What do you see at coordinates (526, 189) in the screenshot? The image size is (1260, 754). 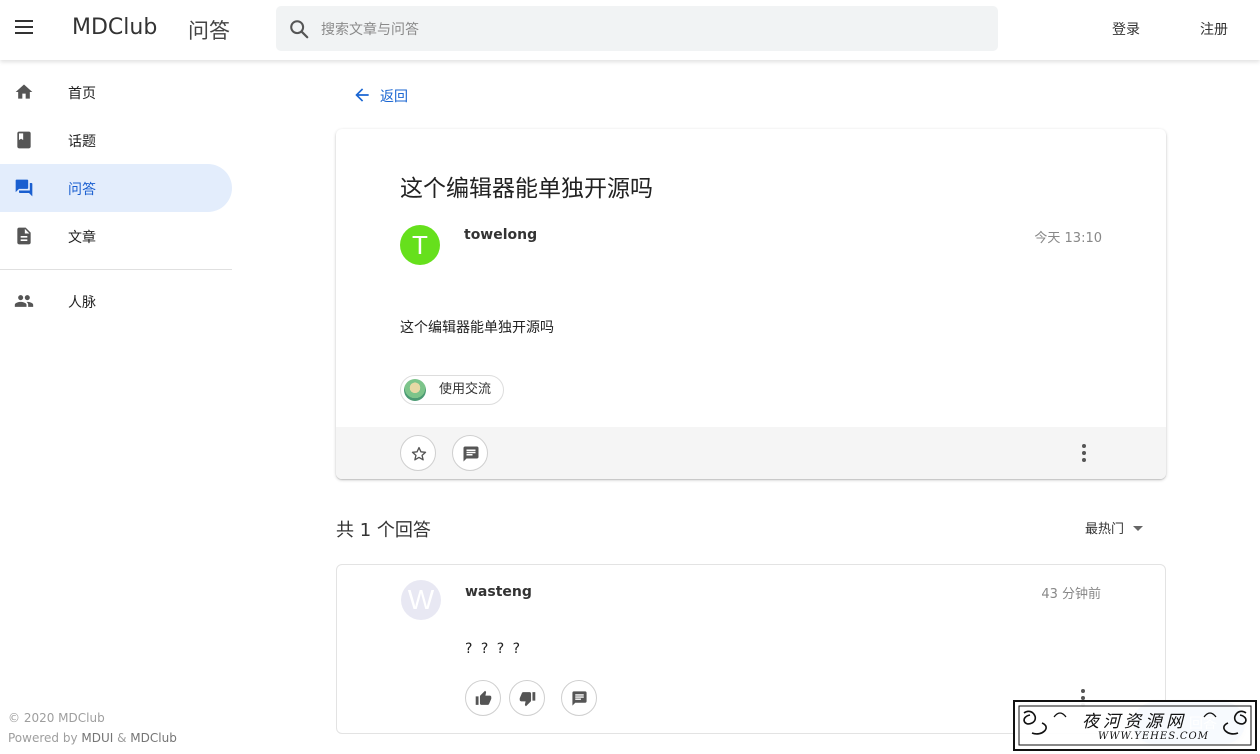 I see `question-title: 这个编辑器能单独开源吗` at bounding box center [526, 189].